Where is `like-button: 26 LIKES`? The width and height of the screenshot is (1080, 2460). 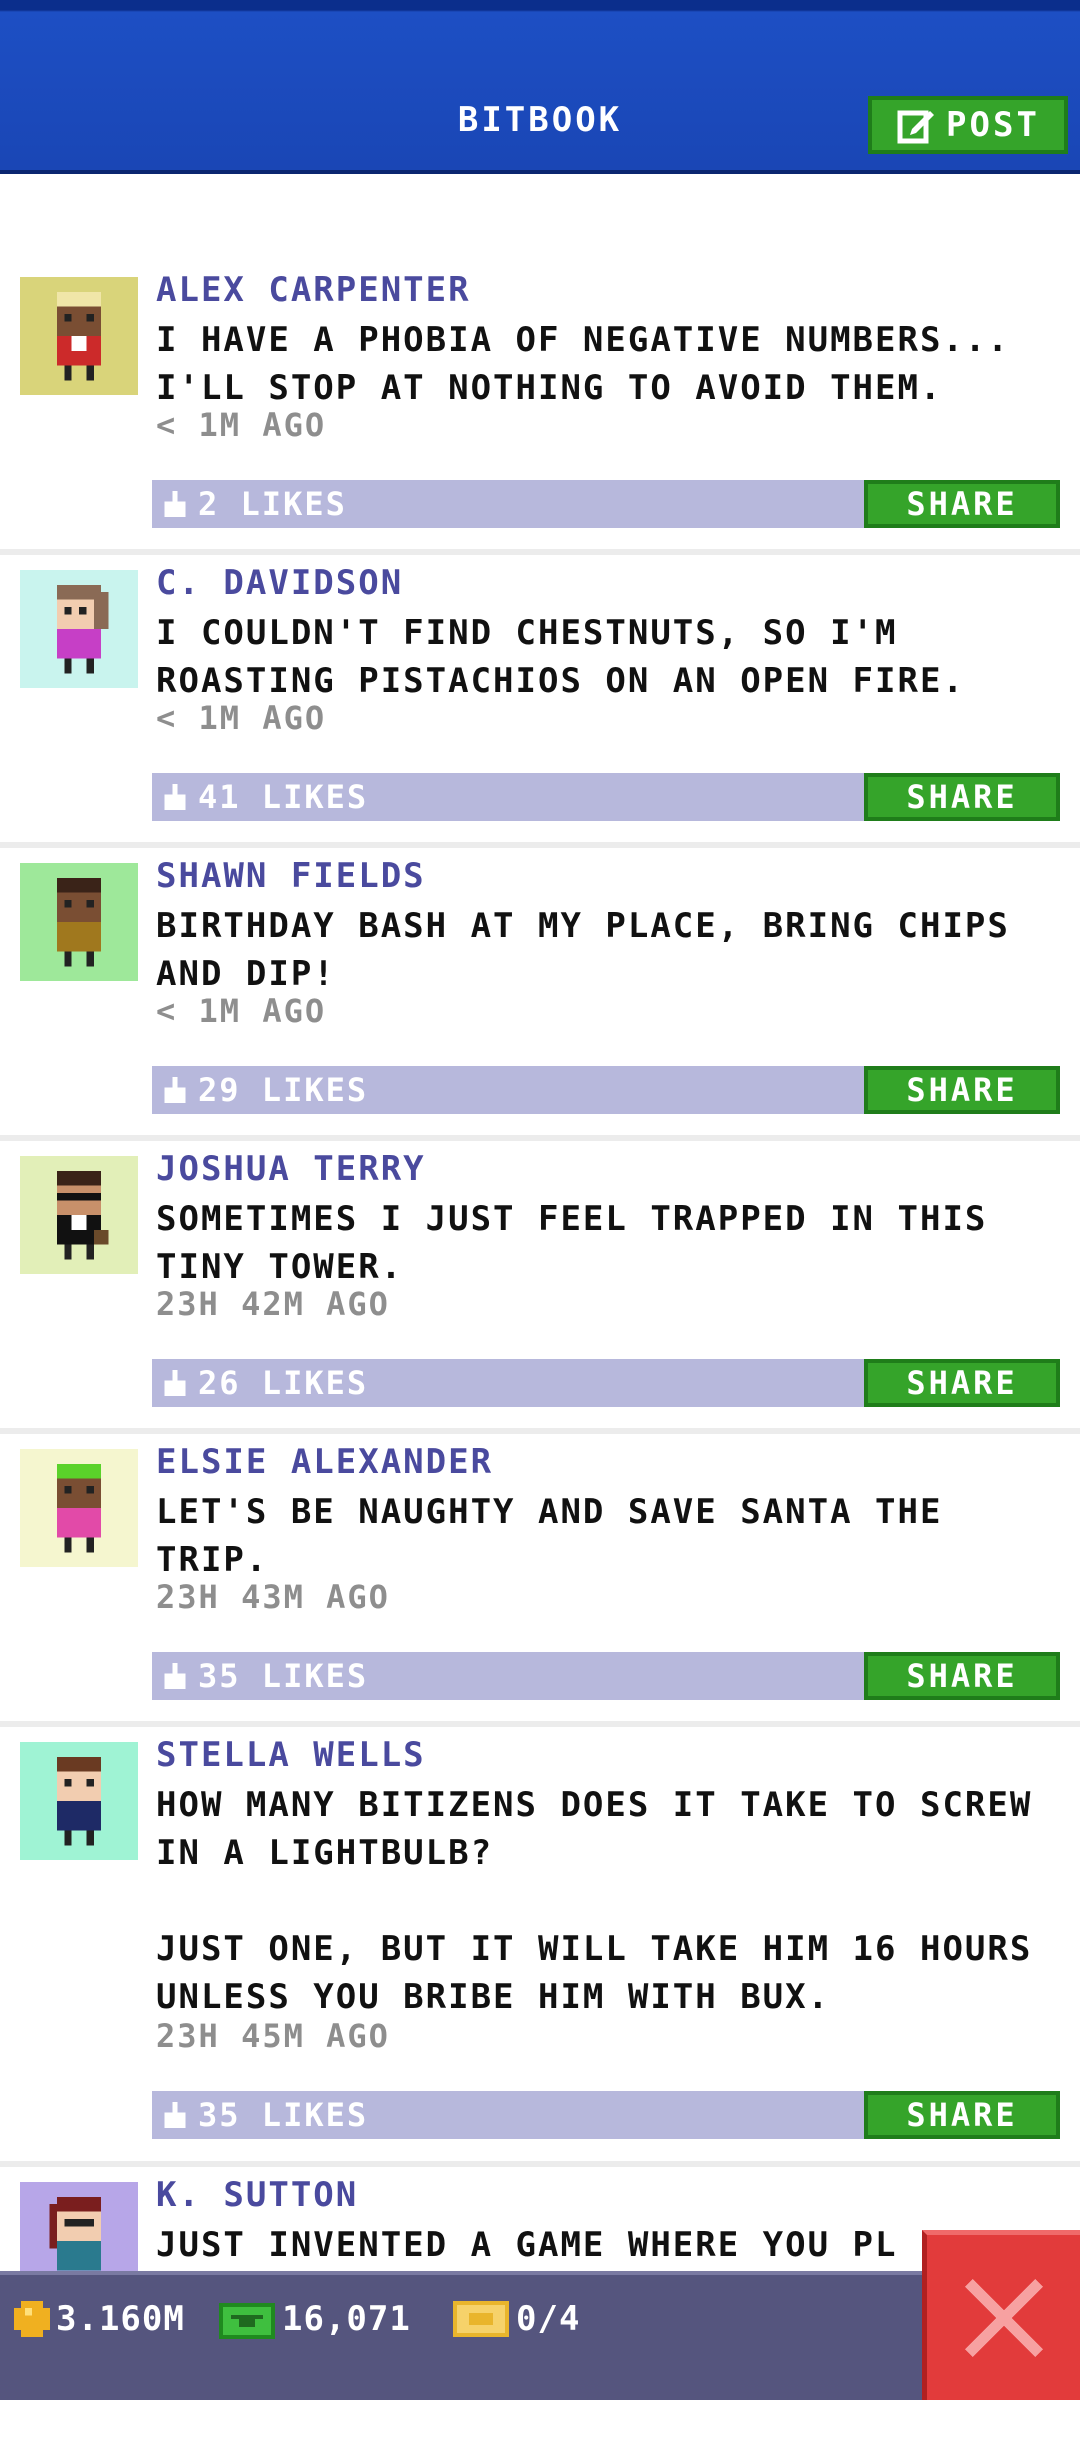
like-button: 26 LIKES is located at coordinates (260, 1383).